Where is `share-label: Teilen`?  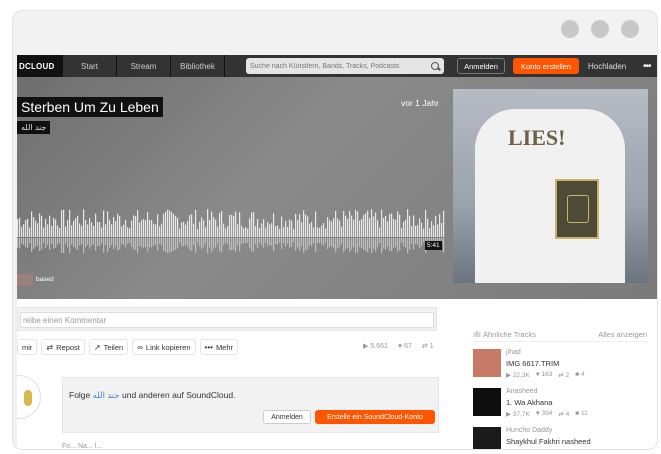 share-label: Teilen is located at coordinates (113, 347).